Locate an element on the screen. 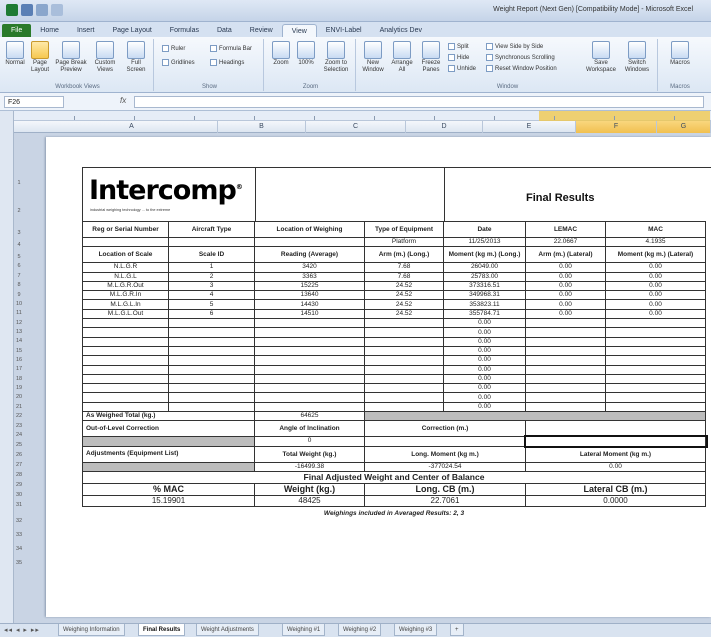 The width and height of the screenshot is (711, 637). row-header: 35 is located at coordinates (19, 563).